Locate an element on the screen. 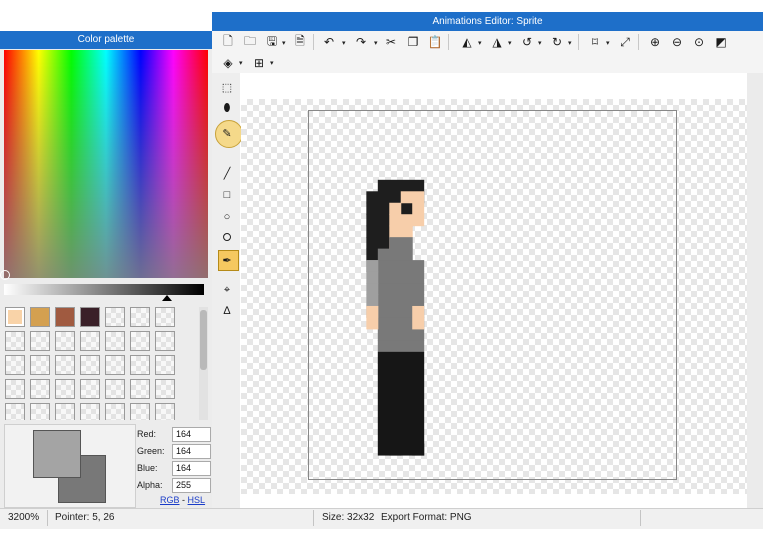 This screenshot has width=763, height=541. resize-icon: ⤢ is located at coordinates (625, 41).